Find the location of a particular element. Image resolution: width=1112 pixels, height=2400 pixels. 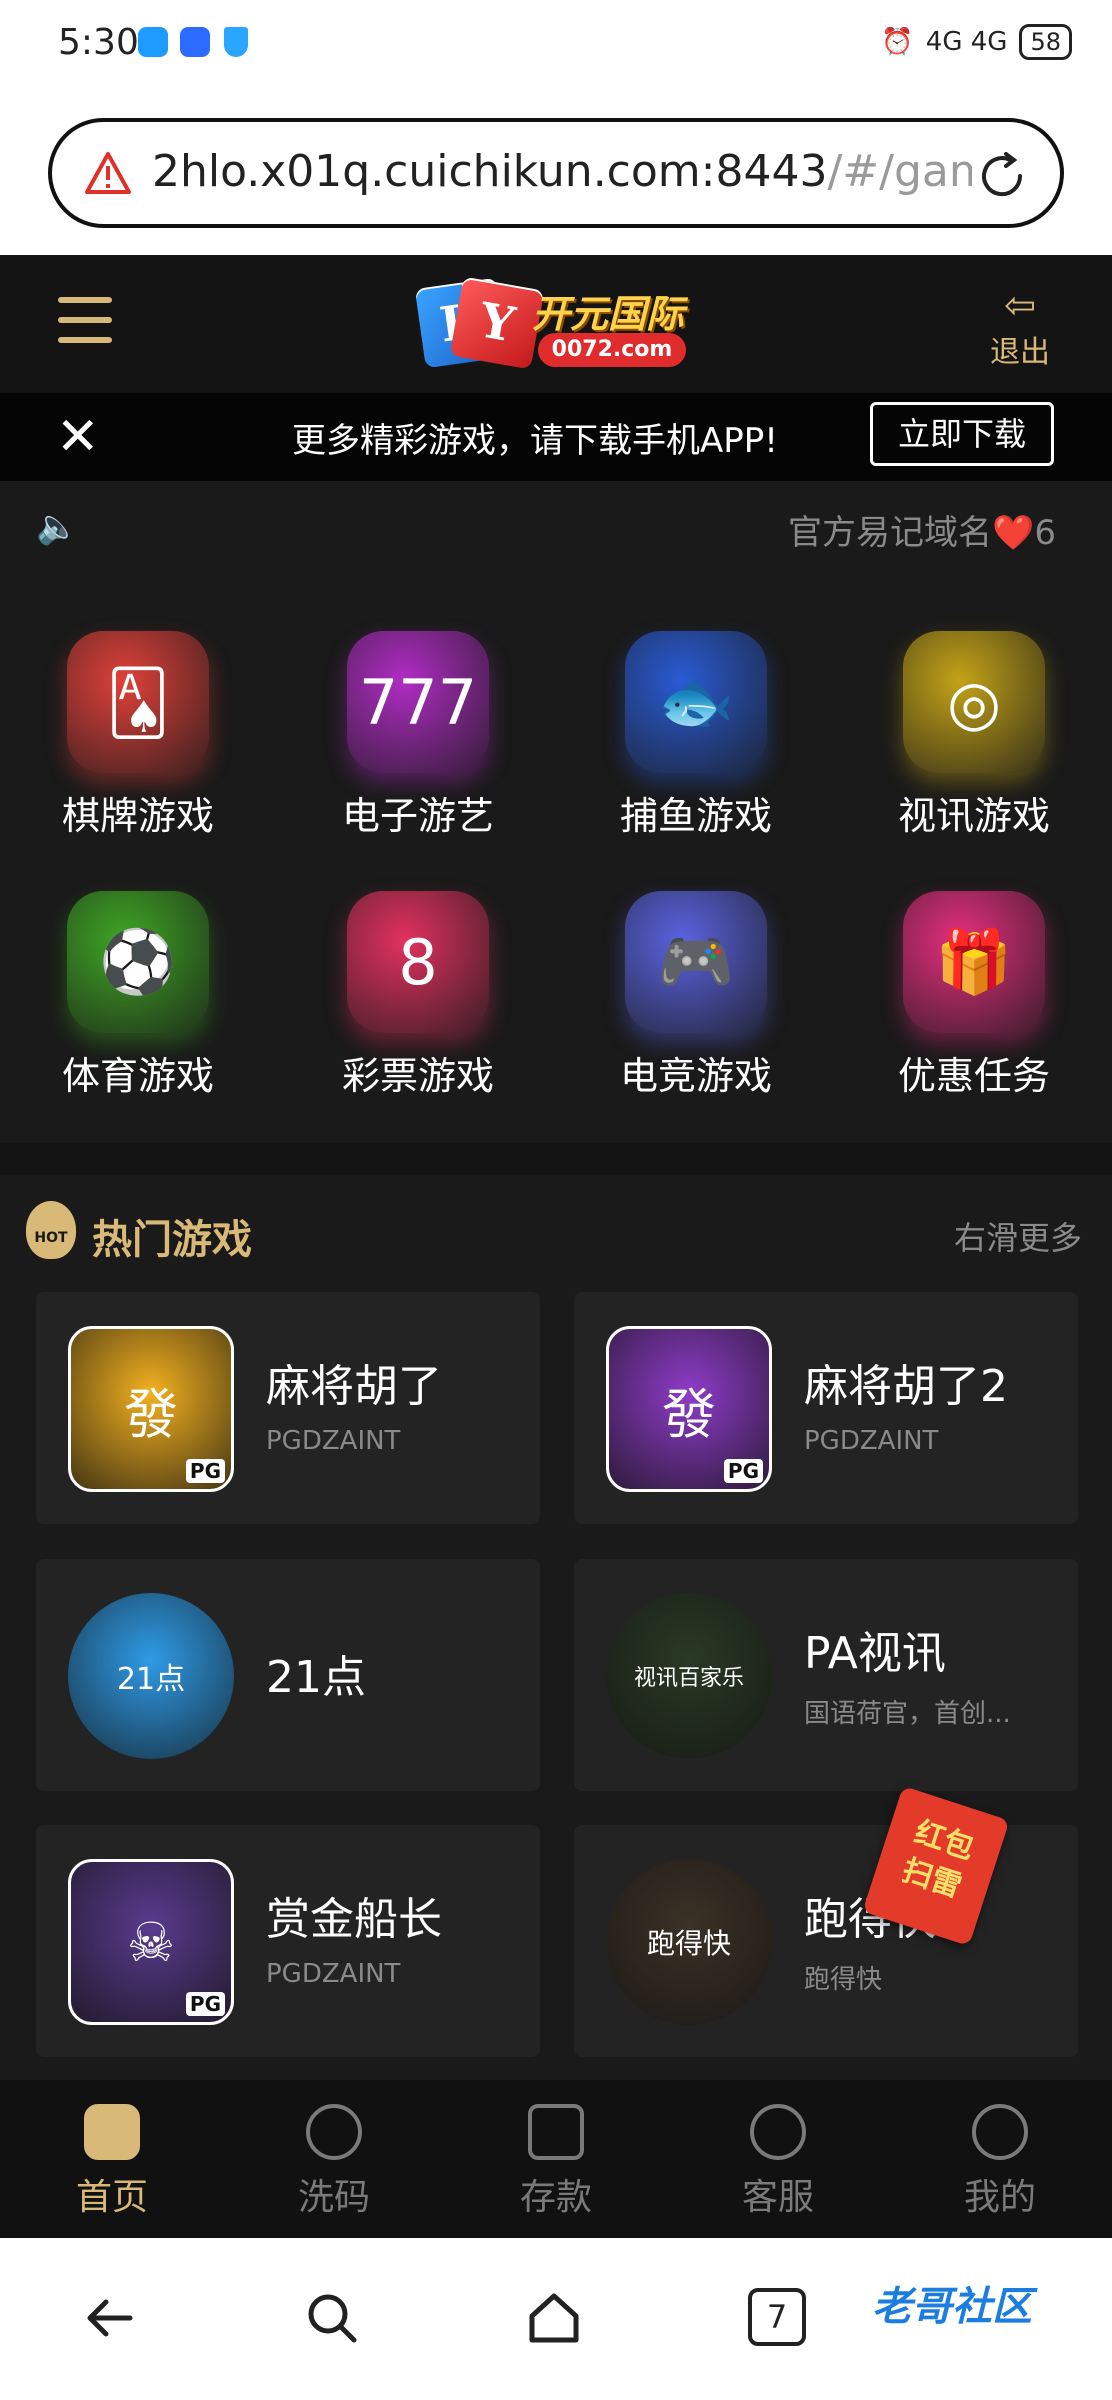

support-icon is located at coordinates (778, 2132).